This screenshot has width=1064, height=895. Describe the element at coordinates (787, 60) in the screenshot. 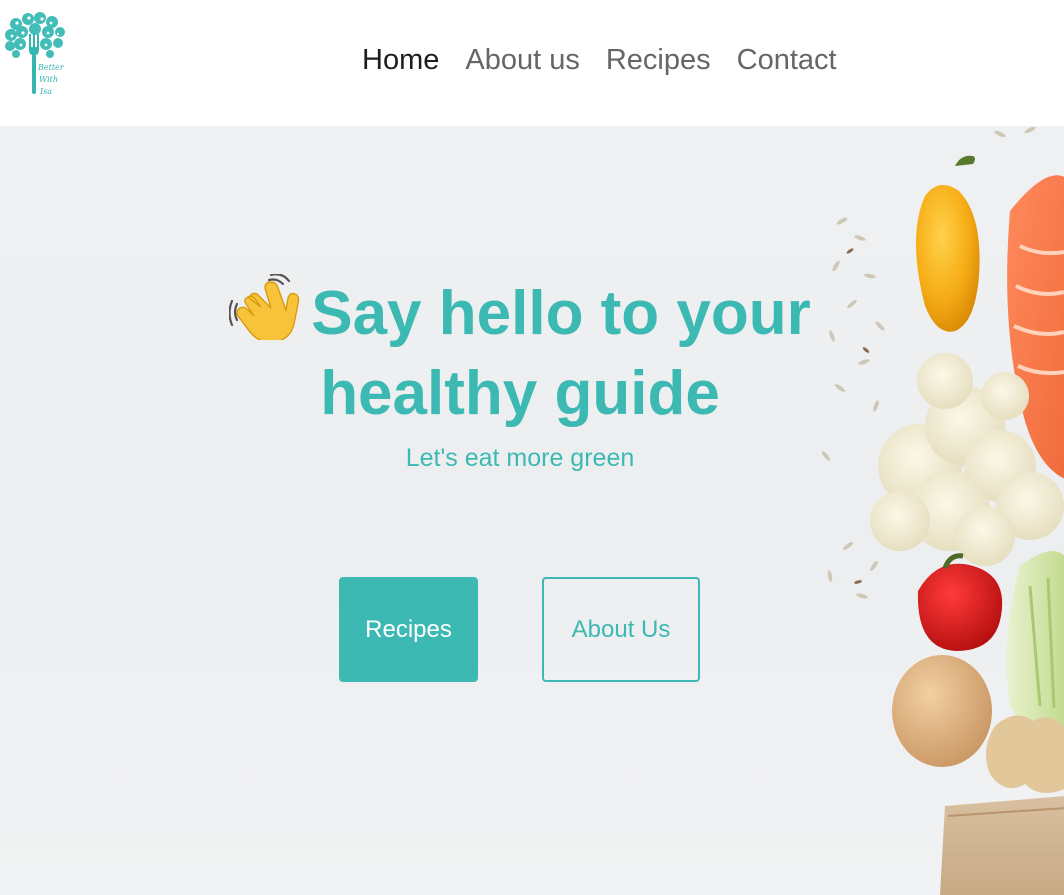

I see `nav-item-contact: Contact` at that location.